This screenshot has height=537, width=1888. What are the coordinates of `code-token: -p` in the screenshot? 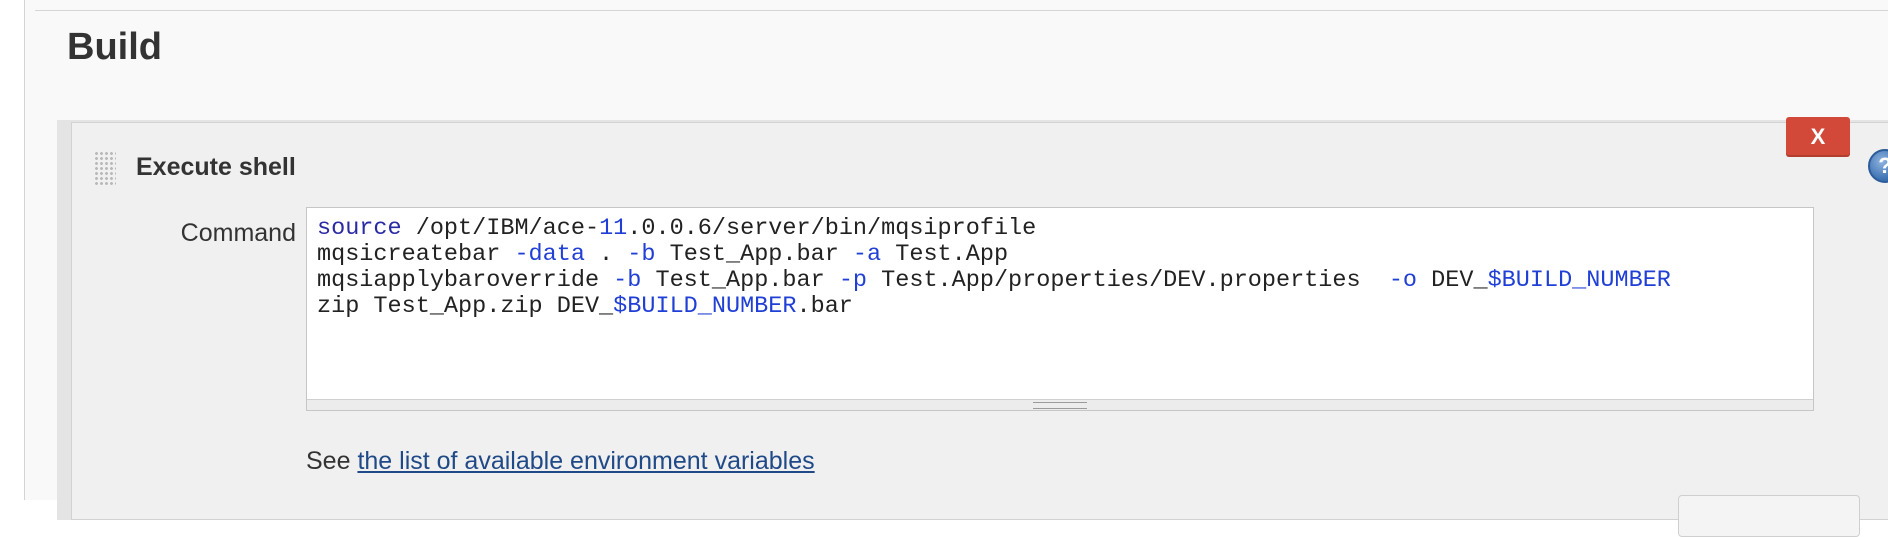 It's located at (853, 280).